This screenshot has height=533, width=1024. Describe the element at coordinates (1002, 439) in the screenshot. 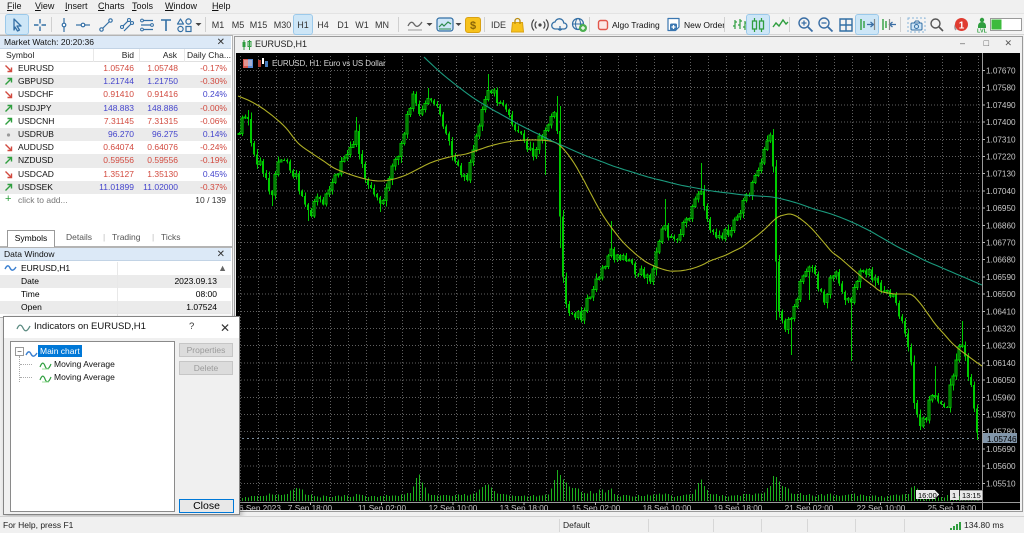

I see `svg-text: 1.05746` at that location.